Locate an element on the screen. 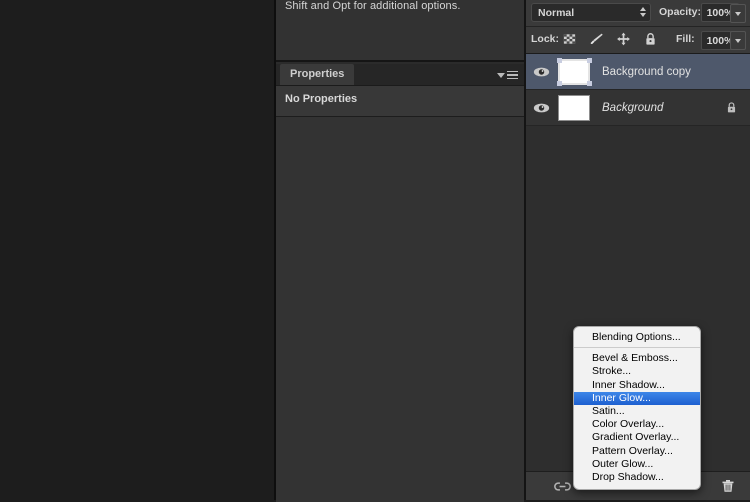 Image resolution: width=750 pixels, height=502 pixels. menu-separator is located at coordinates (637, 348).